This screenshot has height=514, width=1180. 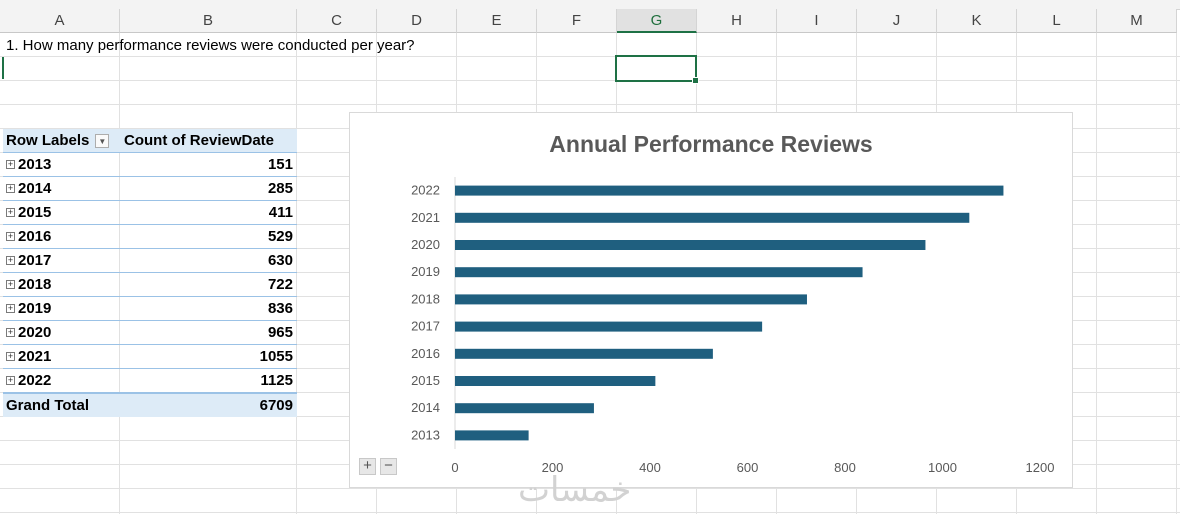 What do you see at coordinates (1057, 21) in the screenshot?
I see `column-header-l: L` at bounding box center [1057, 21].